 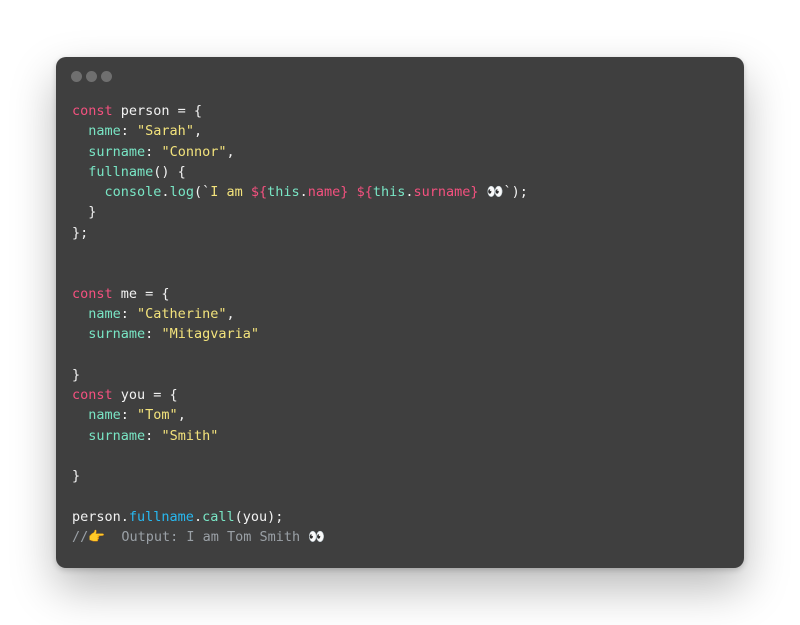 I want to click on code-token: "Smith", so click(x=190, y=435).